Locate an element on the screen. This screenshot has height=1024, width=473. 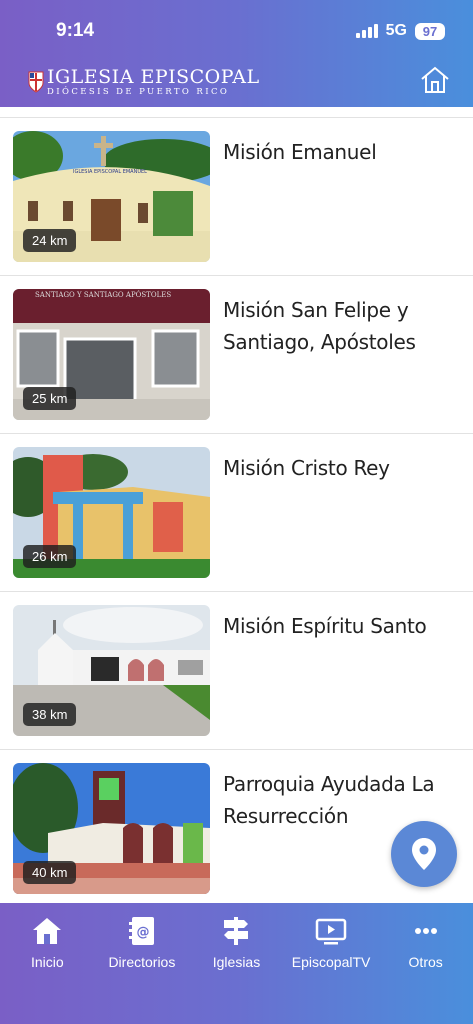
distance-badge: 40 km is located at coordinates (50, 872).